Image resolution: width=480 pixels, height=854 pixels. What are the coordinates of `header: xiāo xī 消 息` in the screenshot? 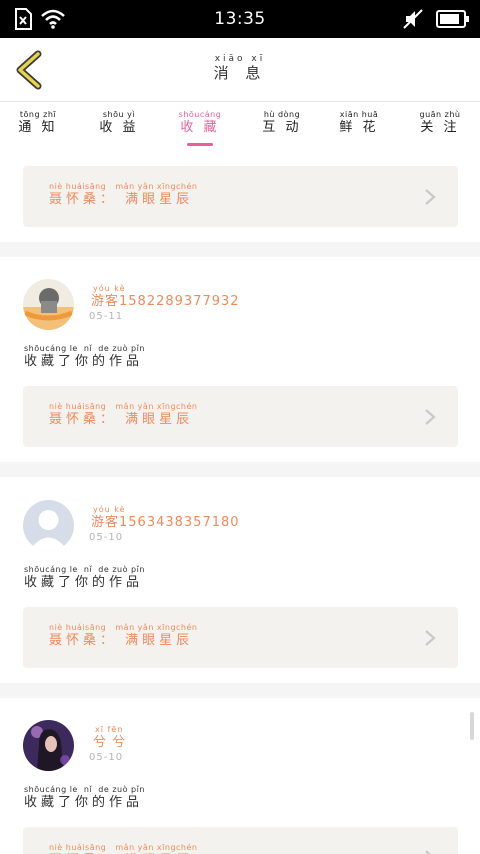 It's located at (240, 70).